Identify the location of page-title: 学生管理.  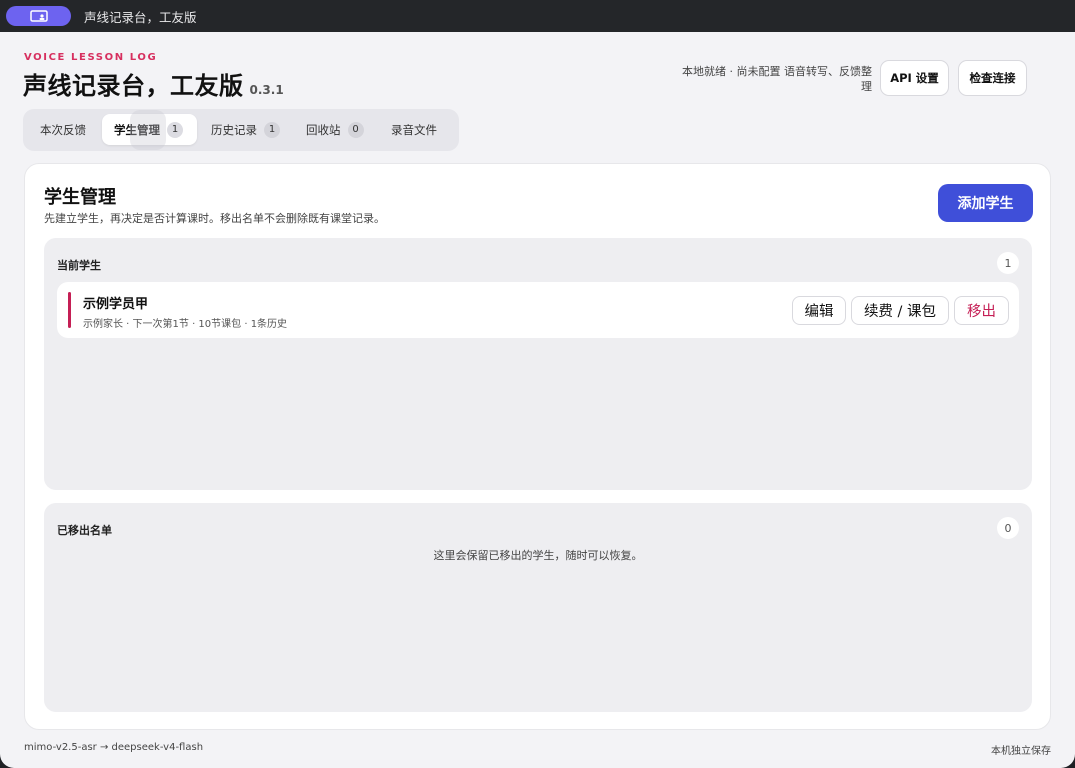
(80, 197).